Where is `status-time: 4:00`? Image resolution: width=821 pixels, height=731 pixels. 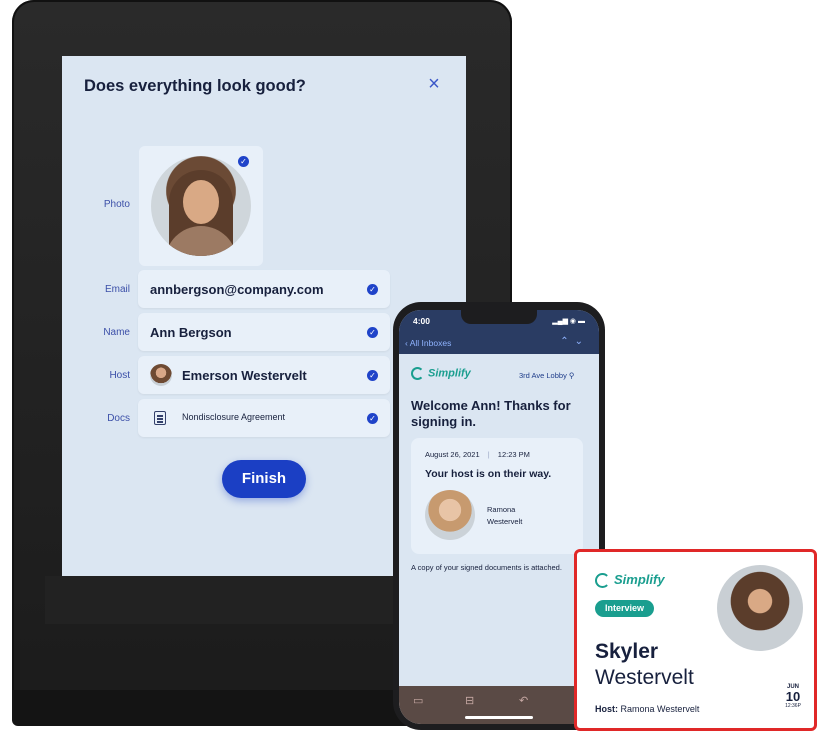
status-time: 4:00 is located at coordinates (422, 321).